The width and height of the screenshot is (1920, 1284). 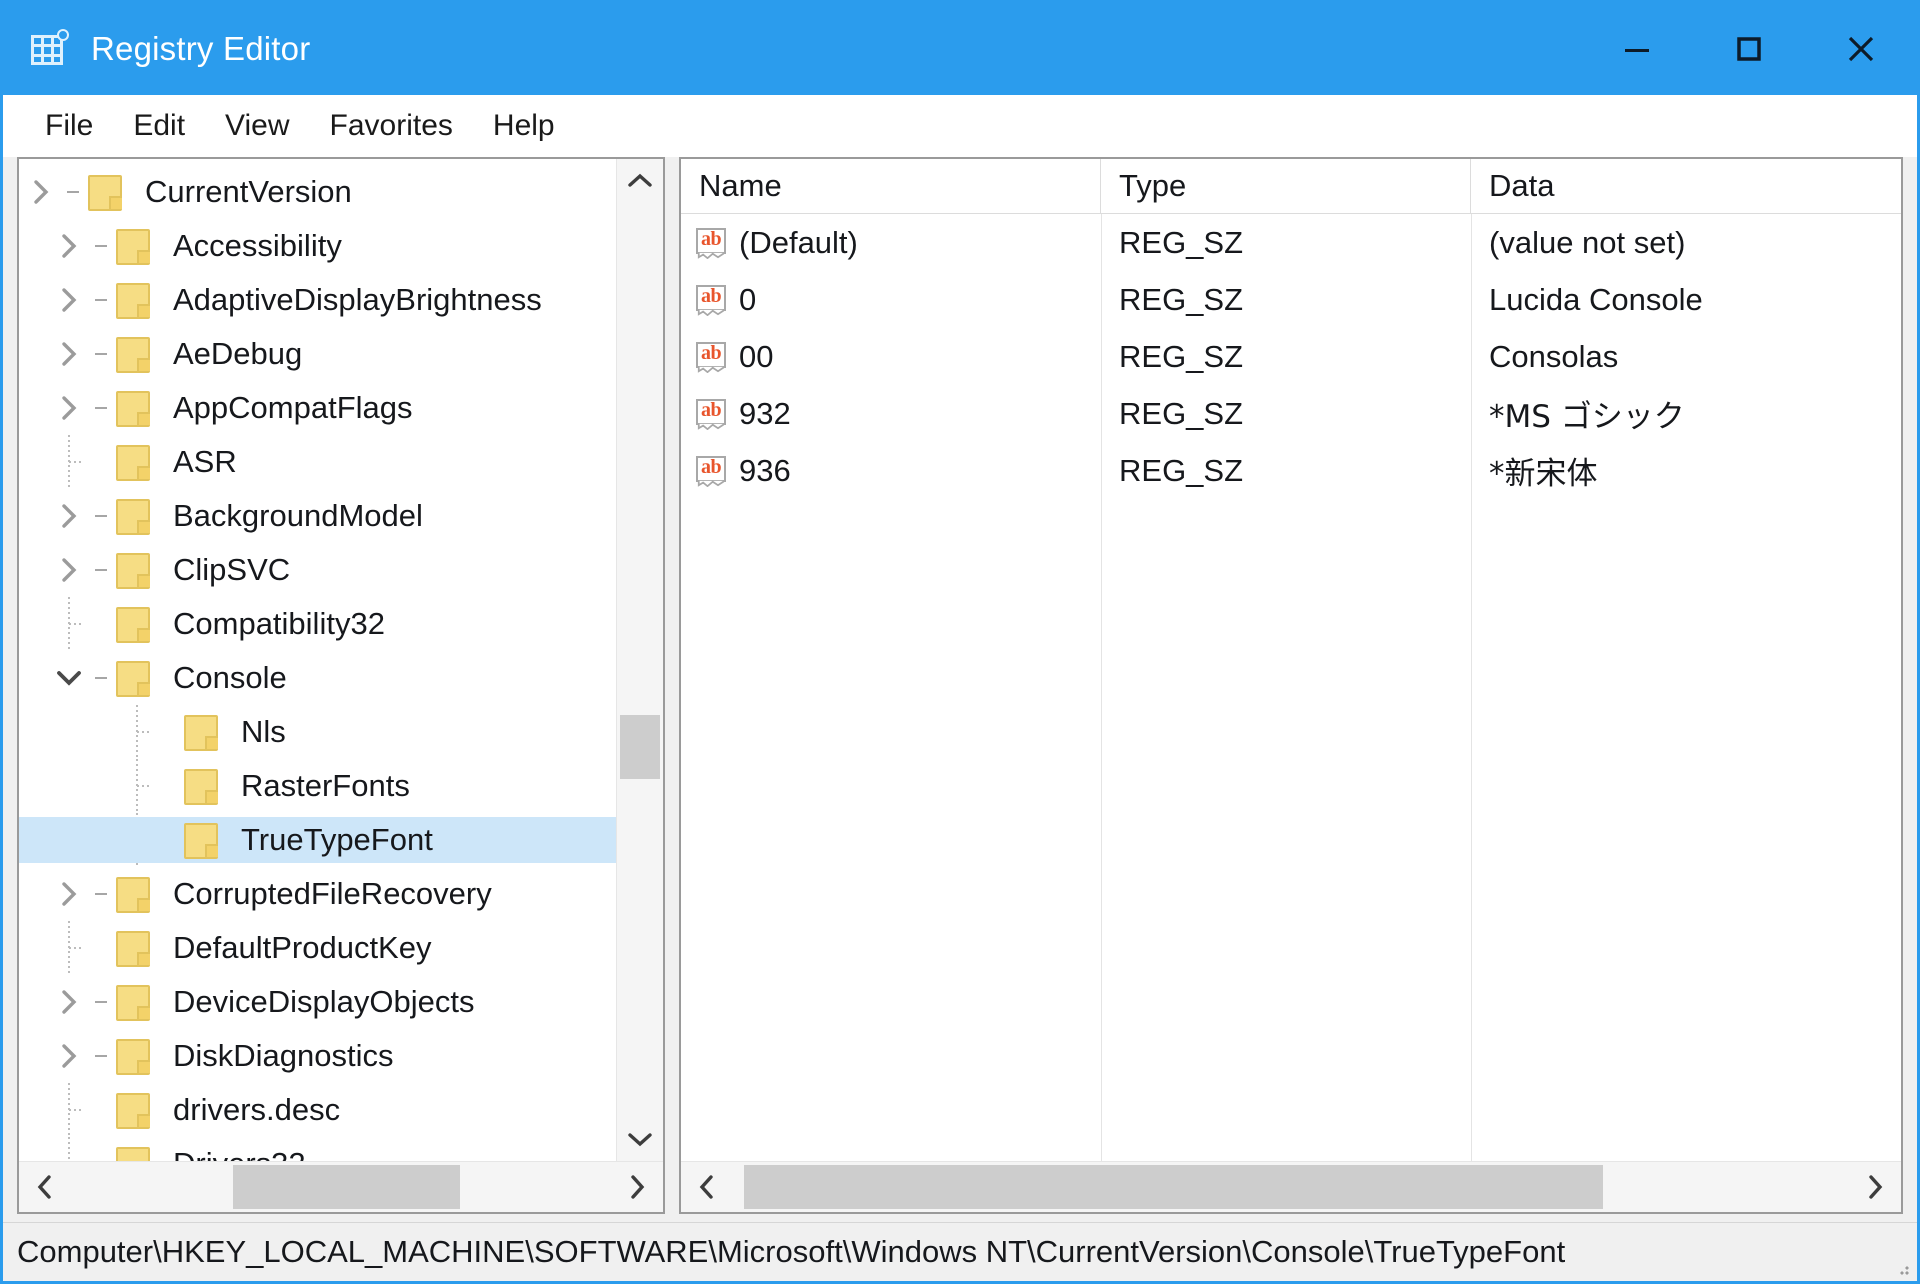 I want to click on tree-item-drivers32: Drivers32, so click(x=317, y=1149).